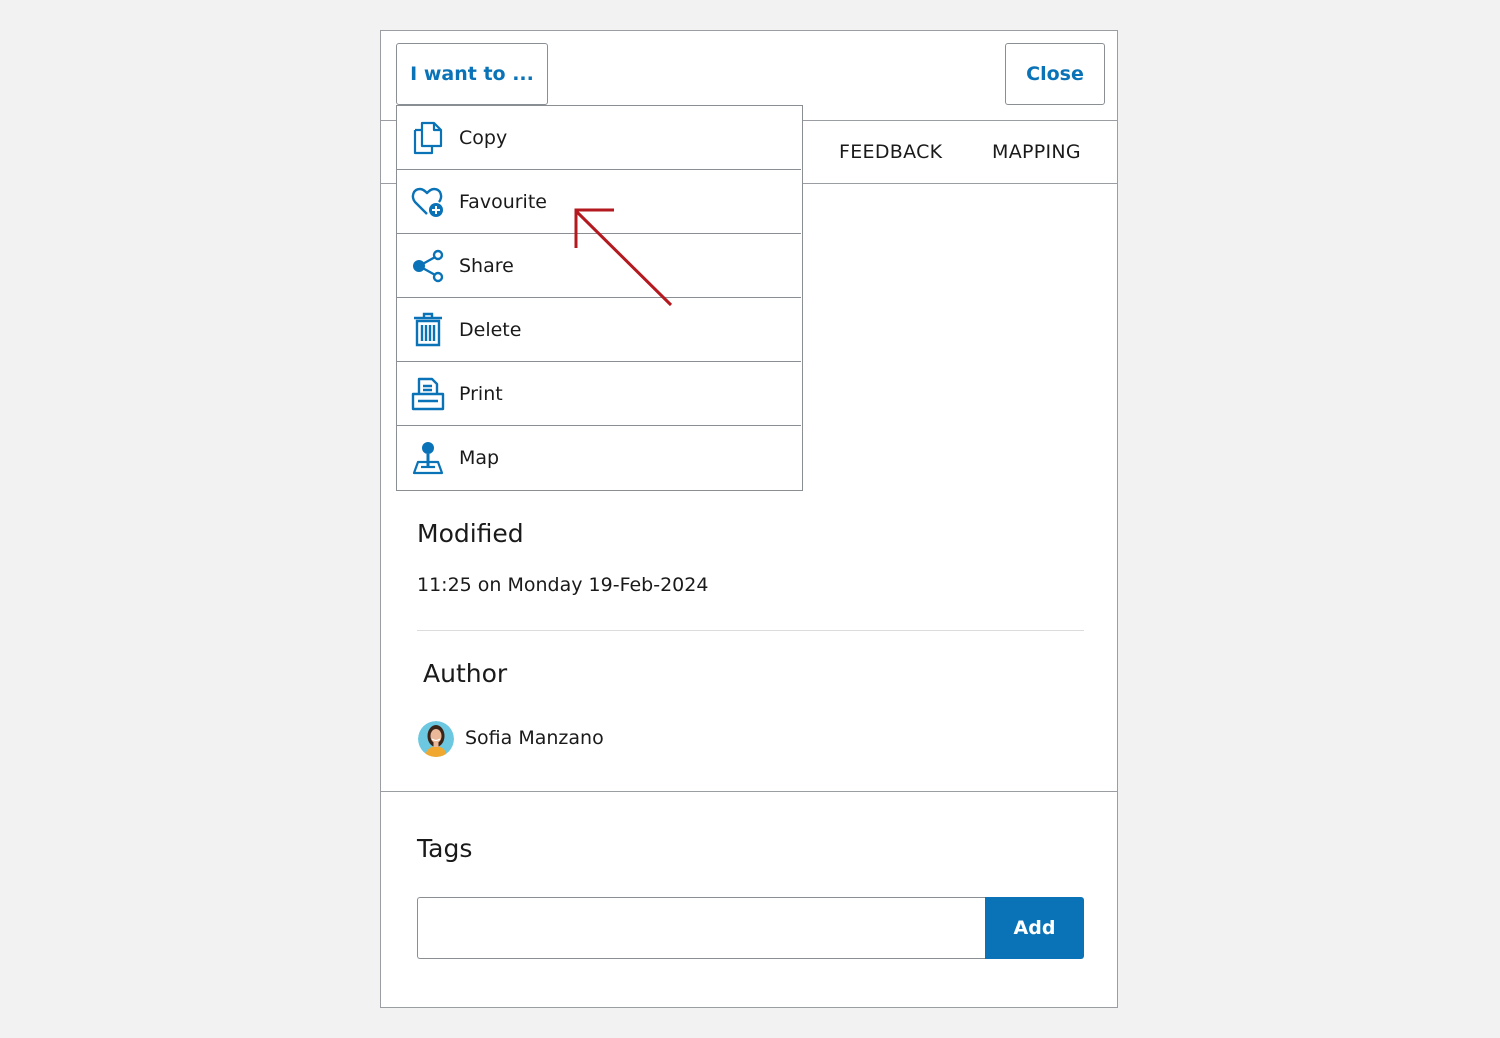  What do you see at coordinates (750, 630) in the screenshot?
I see `divider` at bounding box center [750, 630].